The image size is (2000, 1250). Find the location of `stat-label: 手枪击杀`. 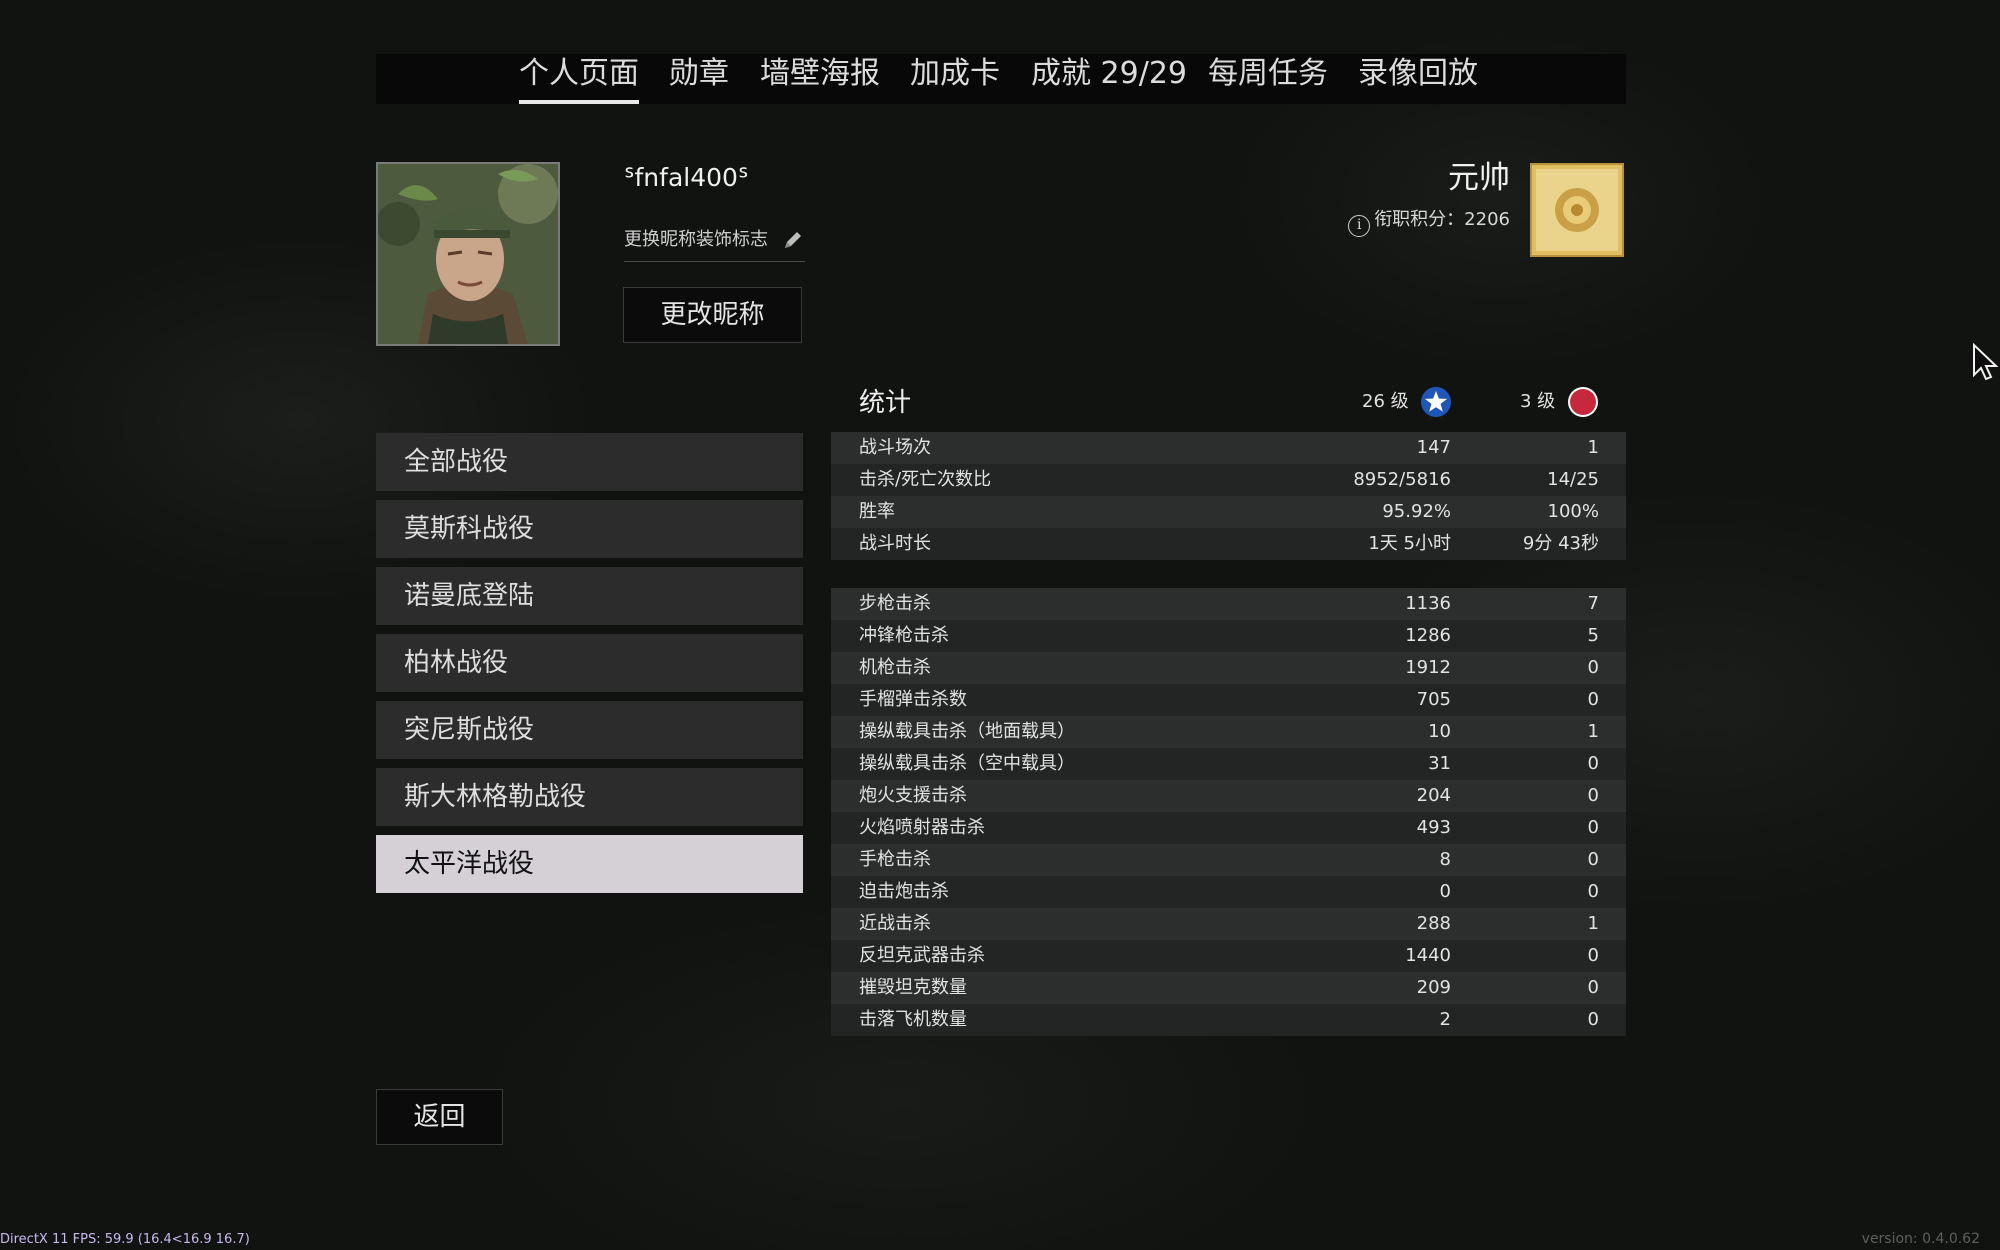

stat-label: 手枪击杀 is located at coordinates (895, 859).